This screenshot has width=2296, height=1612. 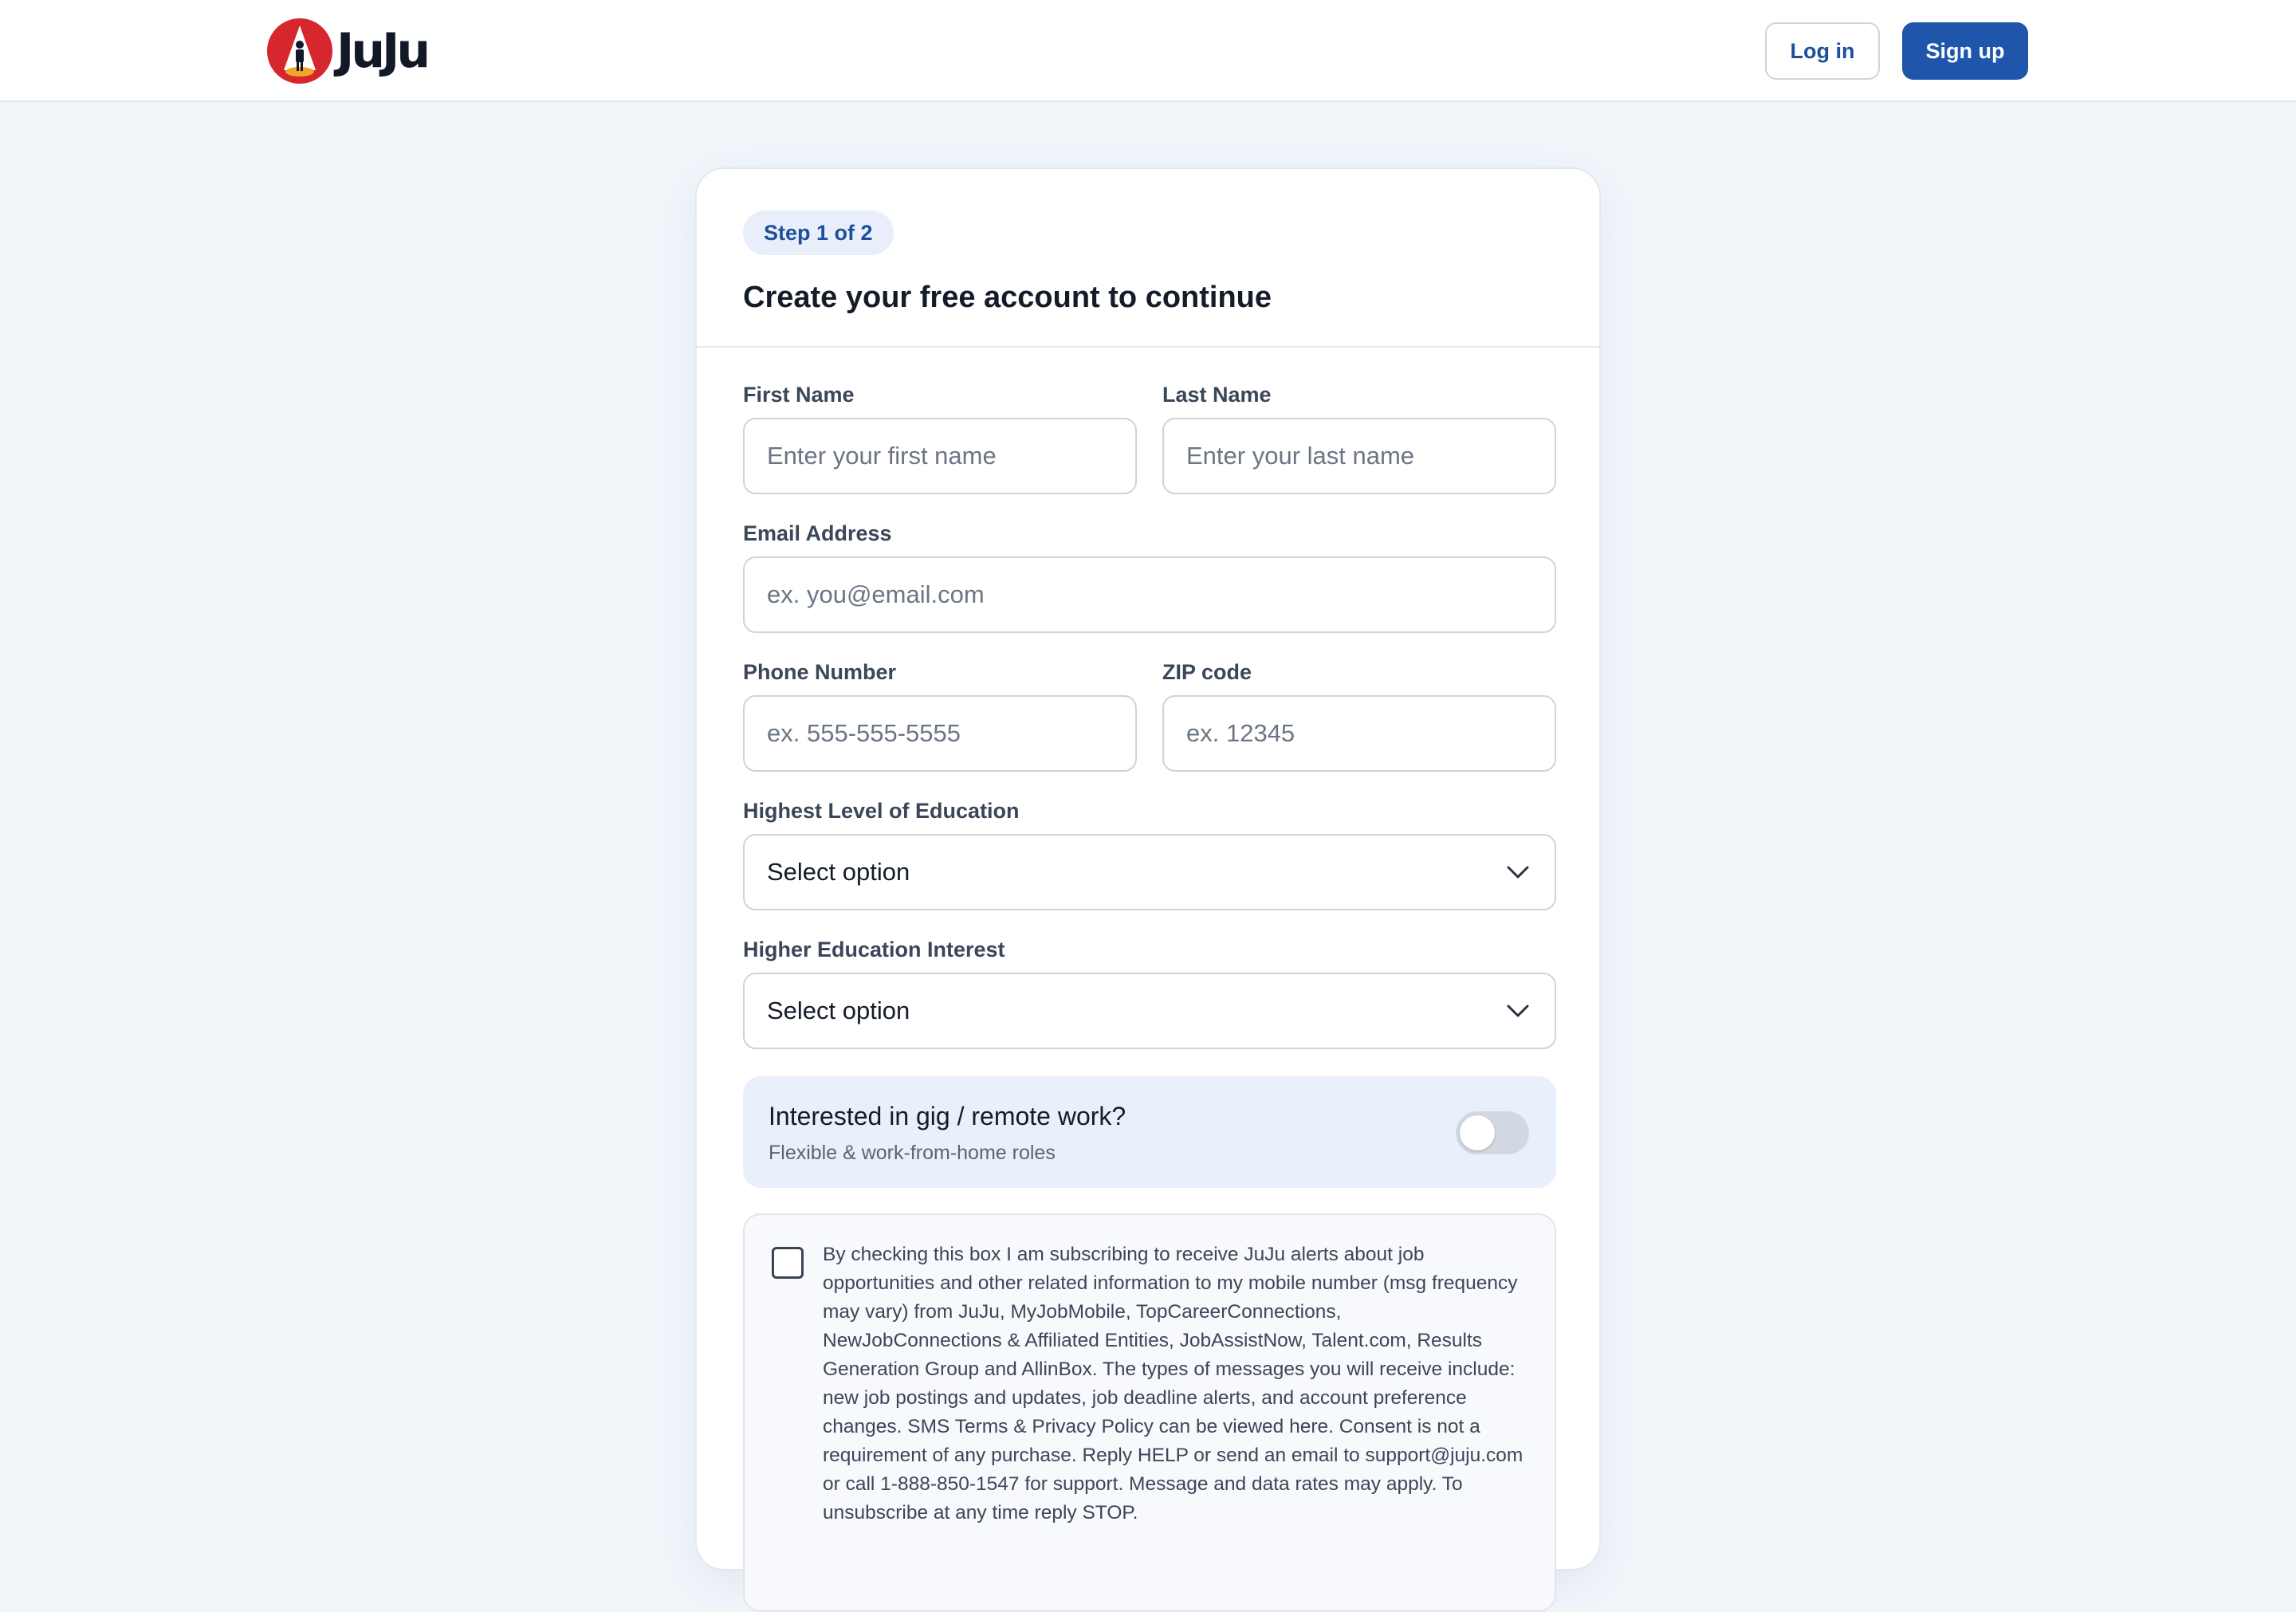 I want to click on higher-ed-select-value: Select option, so click(x=838, y=1010).